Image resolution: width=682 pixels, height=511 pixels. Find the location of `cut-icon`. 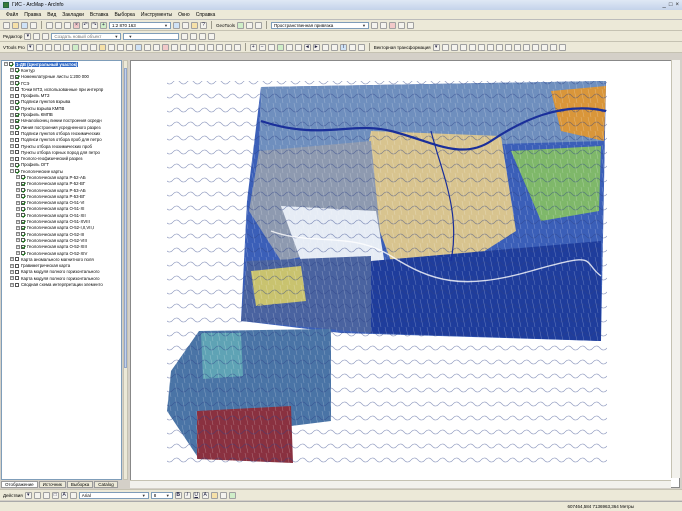

cut-icon is located at coordinates (49, 25).